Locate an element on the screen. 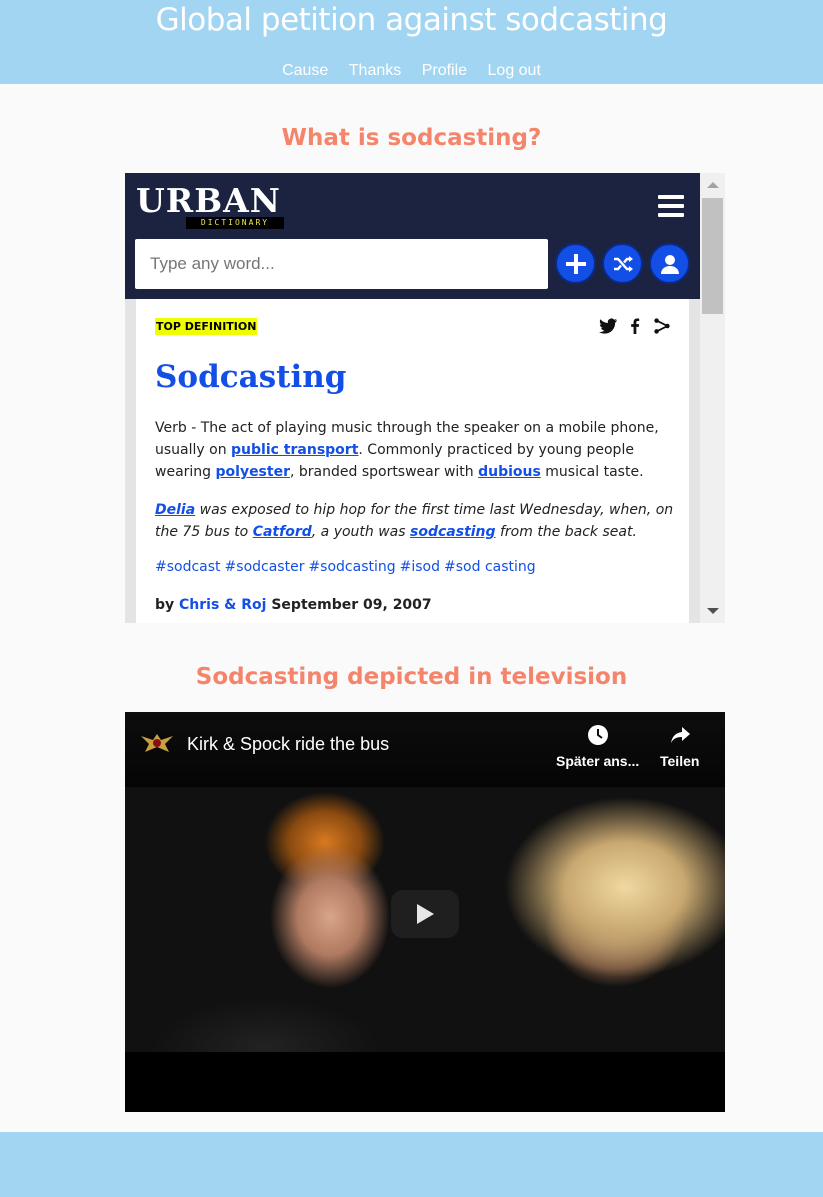 The width and height of the screenshot is (823, 1197). meaning-text: musical taste. is located at coordinates (592, 472).